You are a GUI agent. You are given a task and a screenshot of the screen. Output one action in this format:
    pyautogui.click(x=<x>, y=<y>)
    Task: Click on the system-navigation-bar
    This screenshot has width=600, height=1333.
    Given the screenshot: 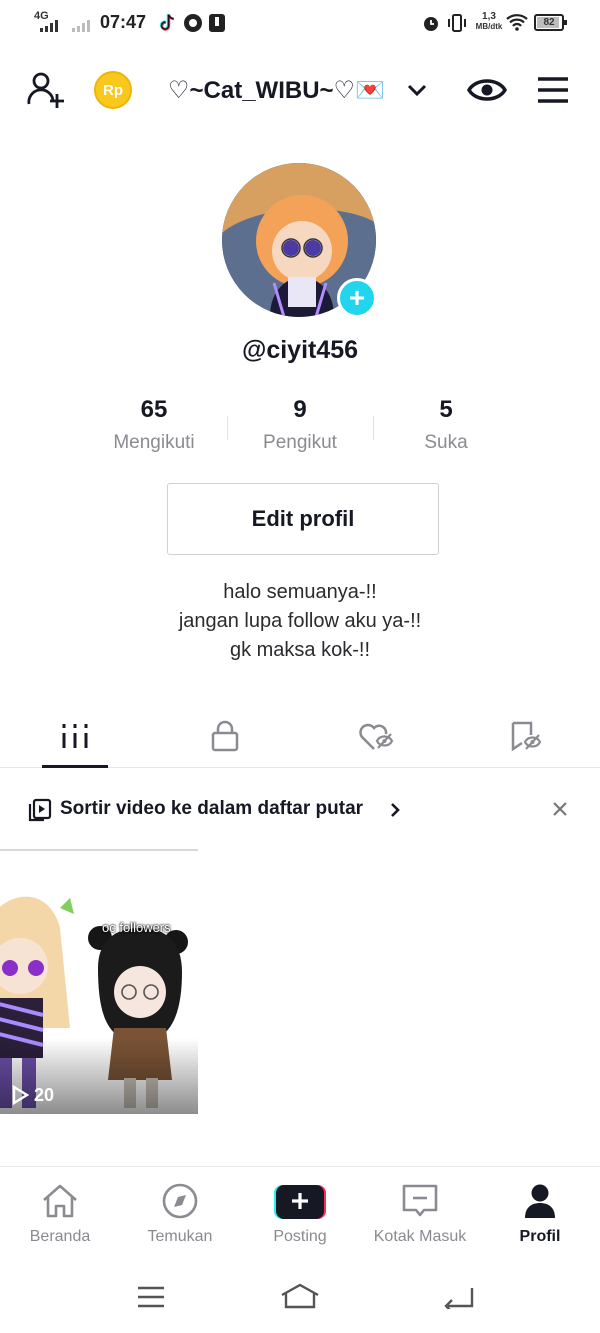 What is the action you would take?
    pyautogui.click(x=300, y=1299)
    